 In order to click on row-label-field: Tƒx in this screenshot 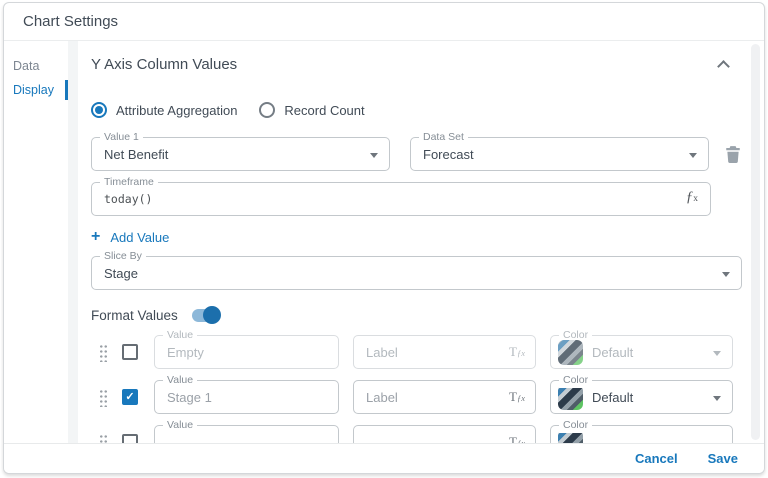, I will do `click(444, 434)`.